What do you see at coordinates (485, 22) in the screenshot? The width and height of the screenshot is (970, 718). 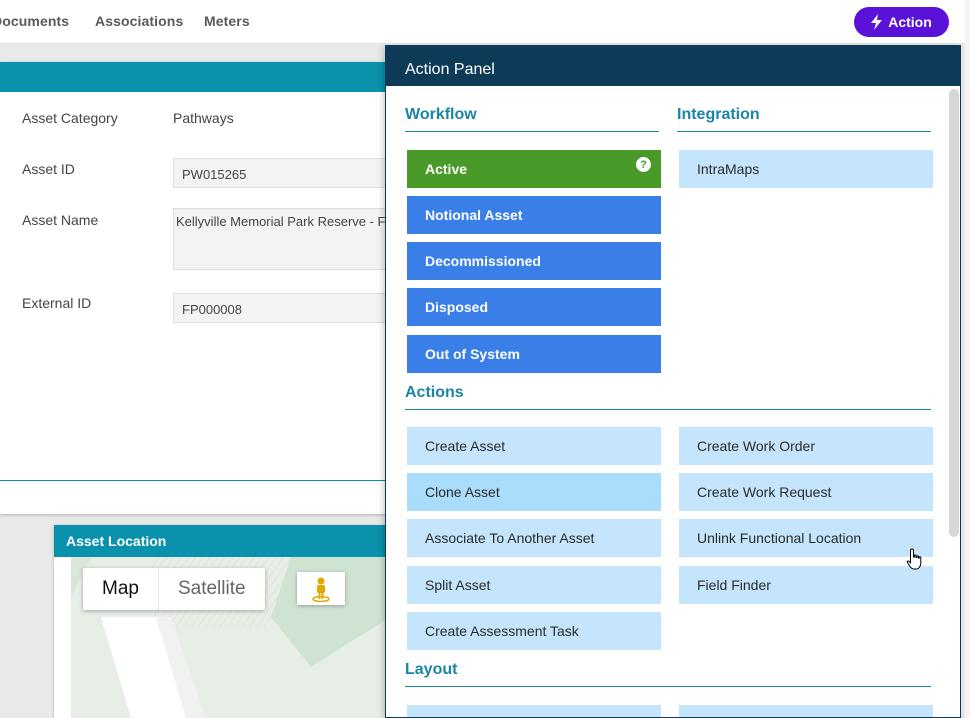 I see `top-nav-bar: Documents Associations Meters Action` at bounding box center [485, 22].